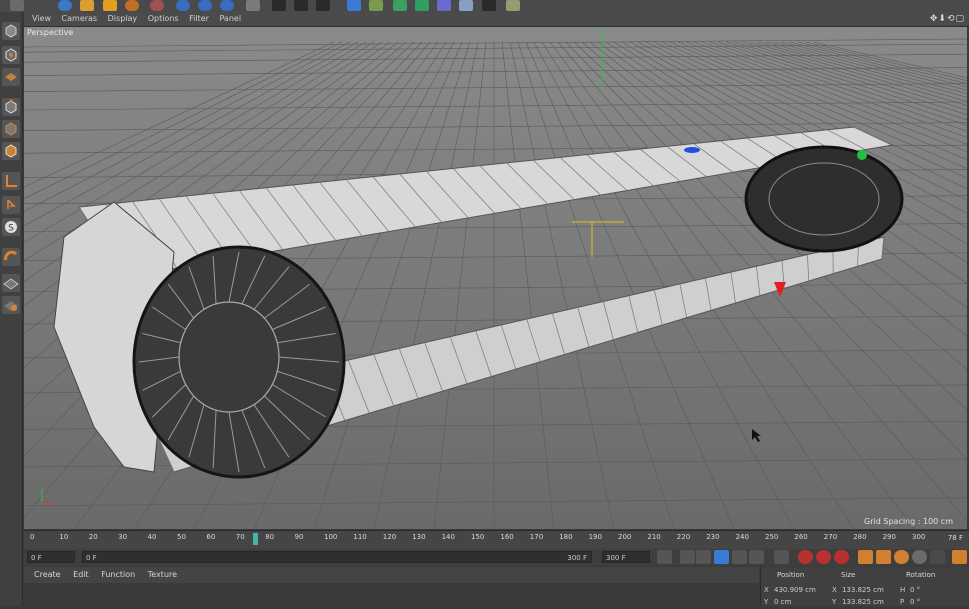  I want to click on start-frame-field: 0 F, so click(51, 557).